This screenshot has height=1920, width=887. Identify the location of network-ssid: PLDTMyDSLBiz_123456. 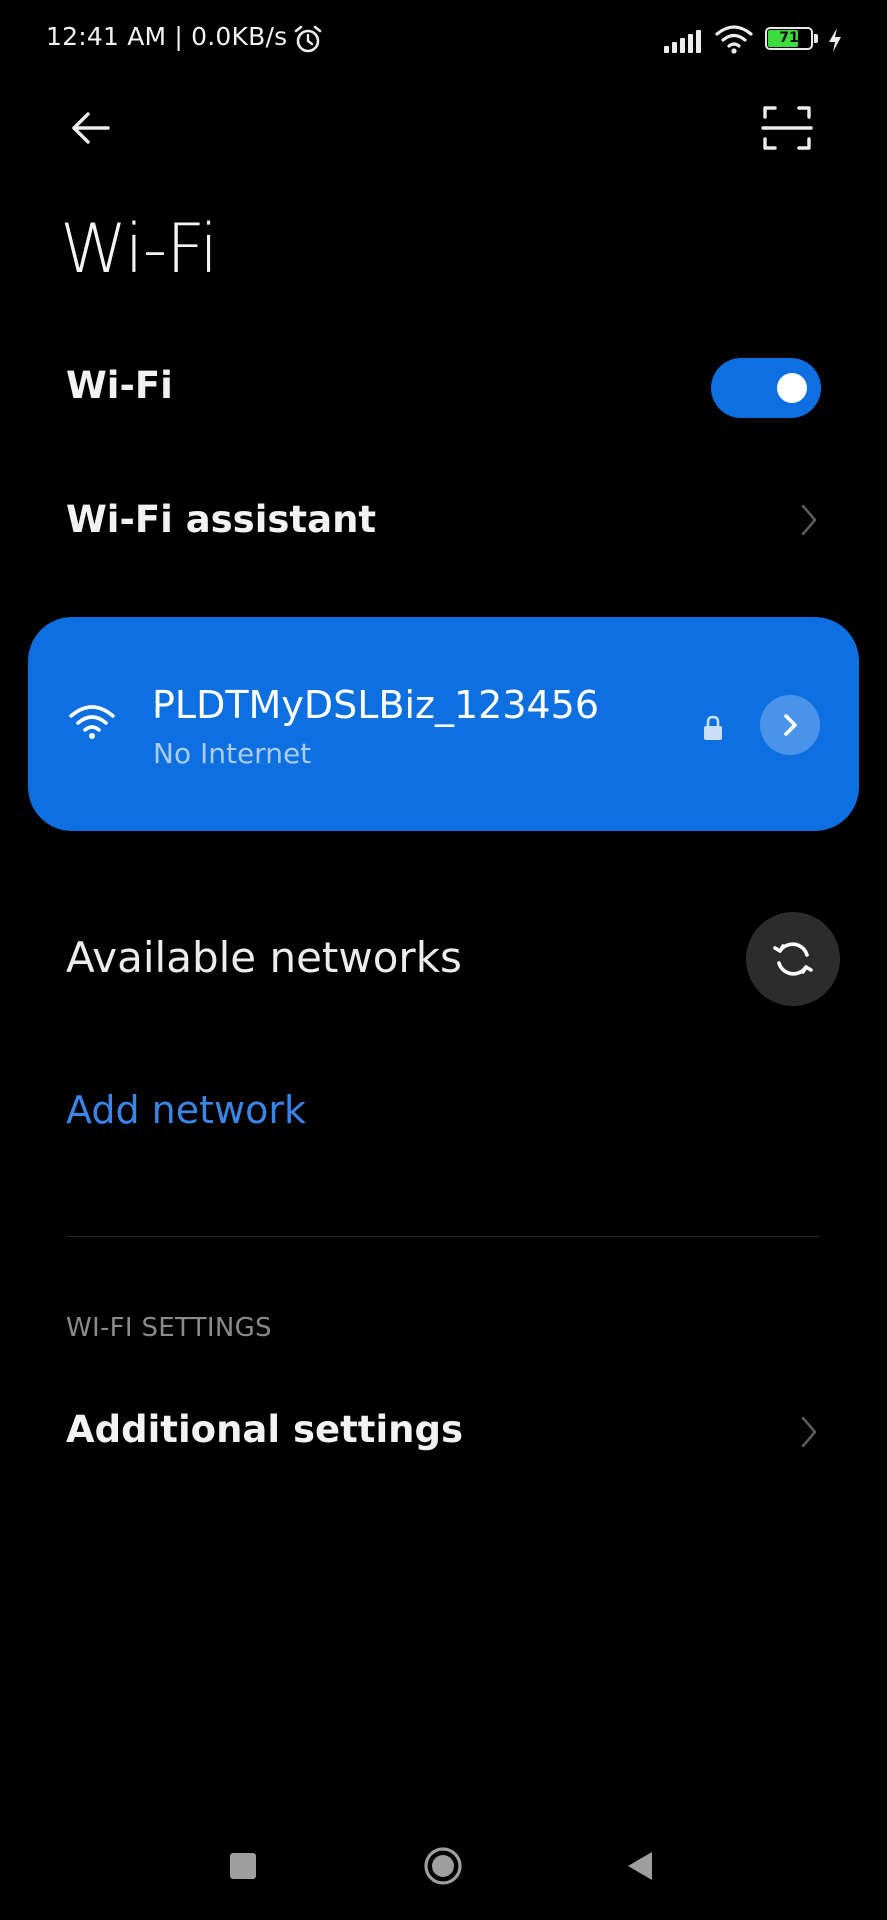
(376, 705).